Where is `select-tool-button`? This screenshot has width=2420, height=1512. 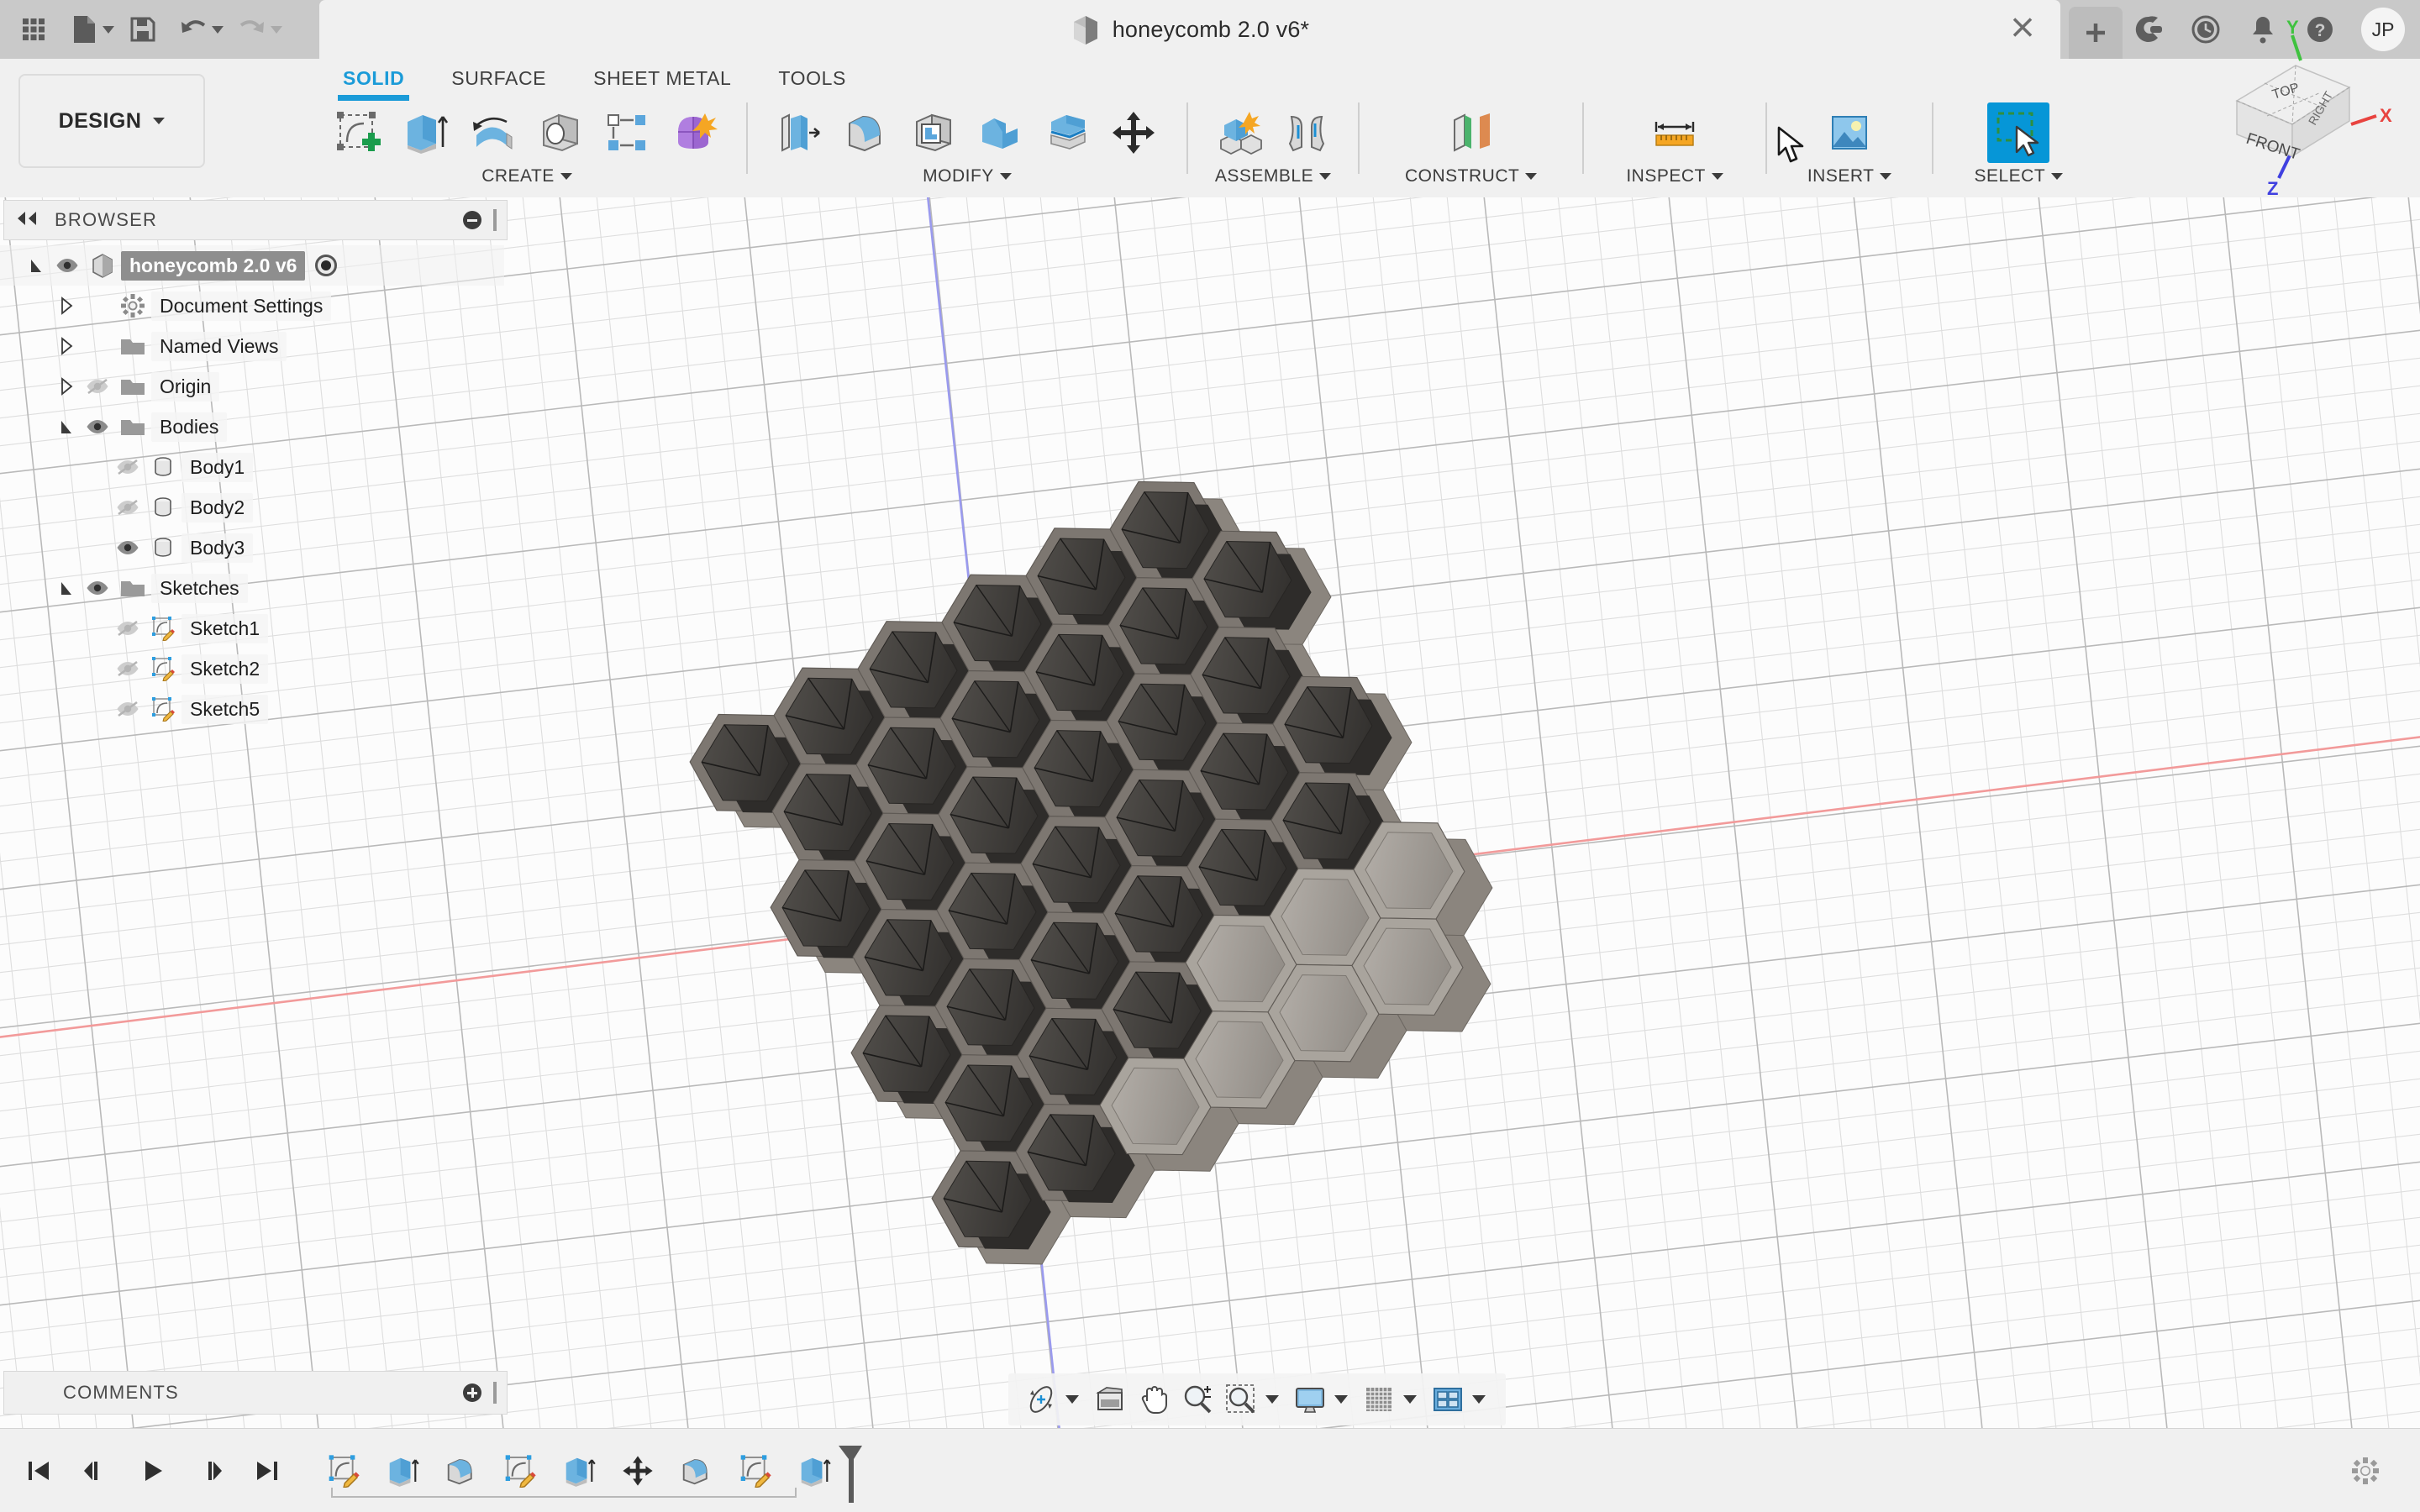 select-tool-button is located at coordinates (2019, 132).